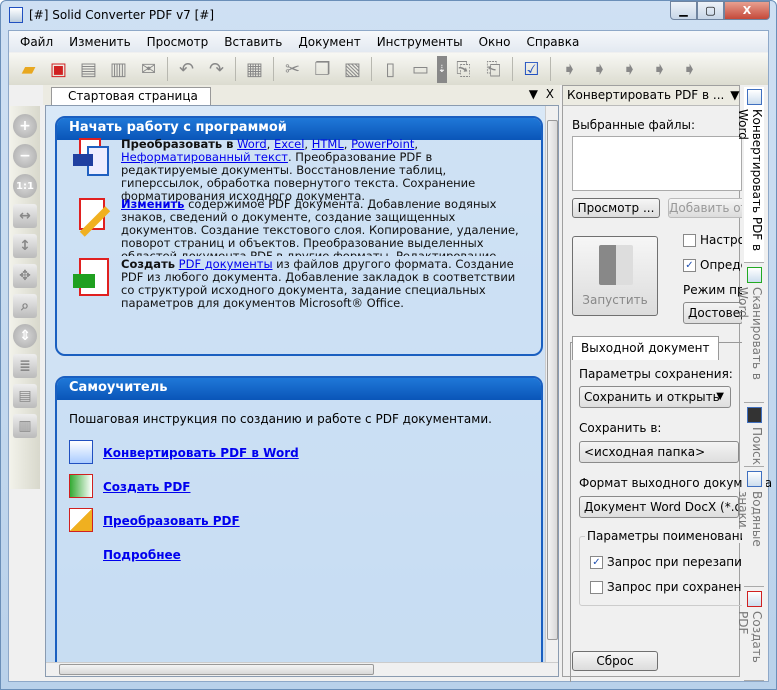 The width and height of the screenshot is (777, 690). I want to click on tab-output-document: Выходной документ, so click(645, 348).